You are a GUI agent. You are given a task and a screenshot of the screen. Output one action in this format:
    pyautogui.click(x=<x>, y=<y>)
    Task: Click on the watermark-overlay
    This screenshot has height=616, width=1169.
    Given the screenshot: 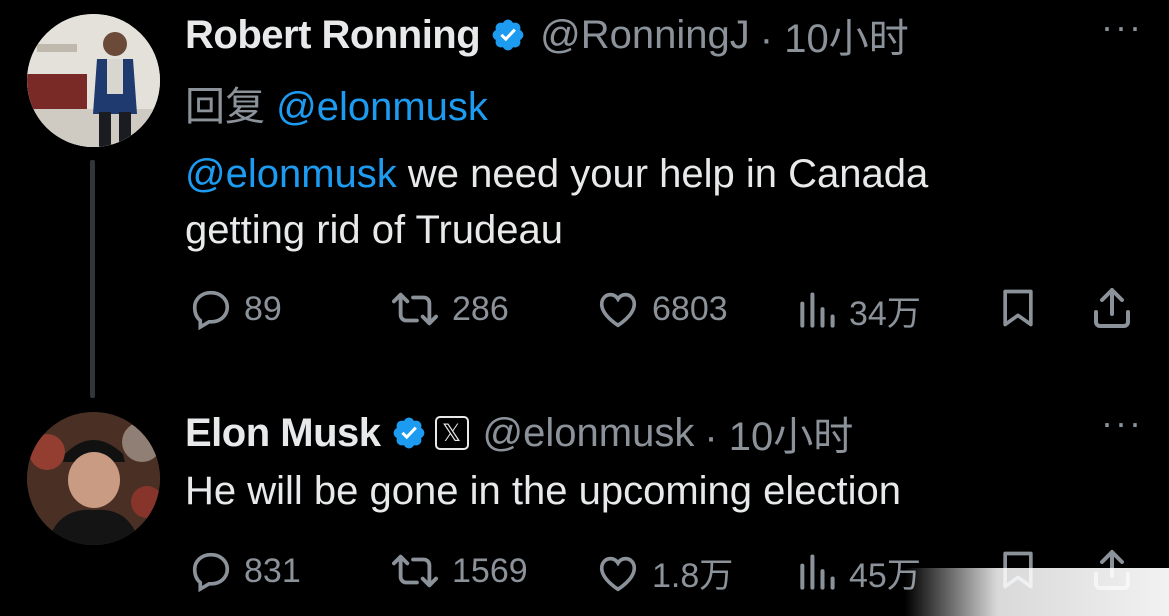 What is the action you would take?
    pyautogui.click(x=1037, y=592)
    